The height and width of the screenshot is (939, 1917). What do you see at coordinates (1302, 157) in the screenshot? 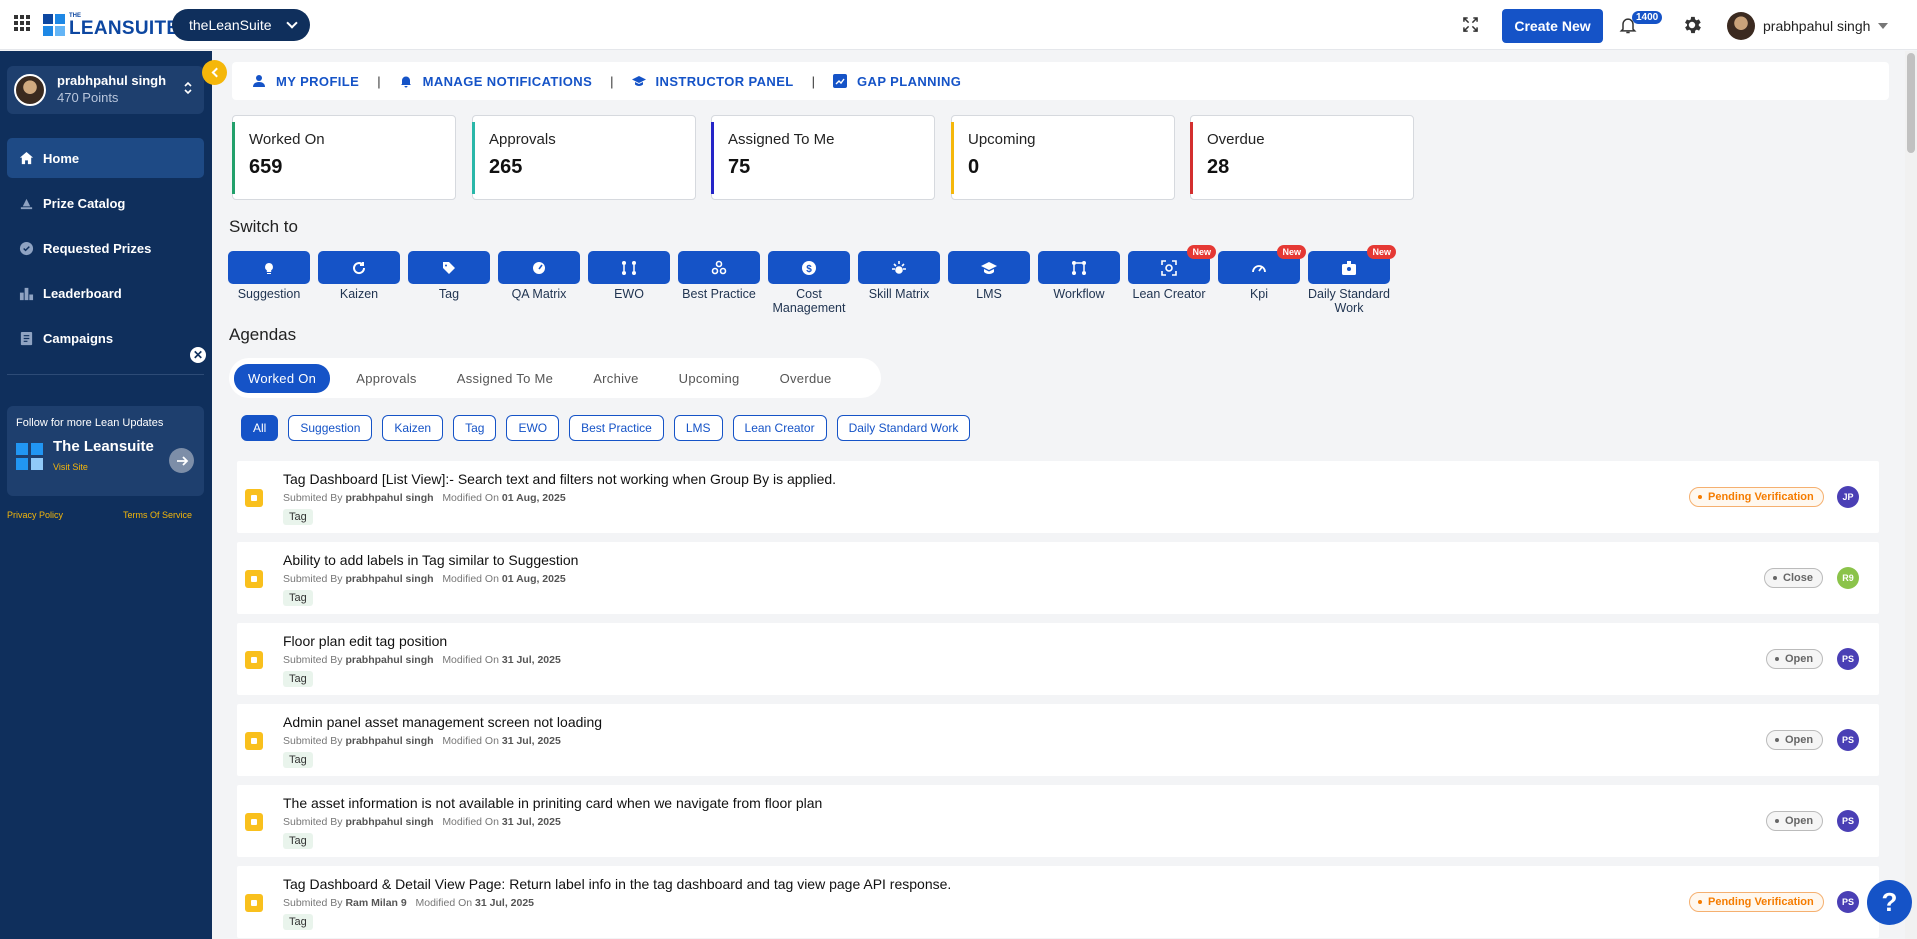
I see `stat-card-overdue: Overdue 28` at bounding box center [1302, 157].